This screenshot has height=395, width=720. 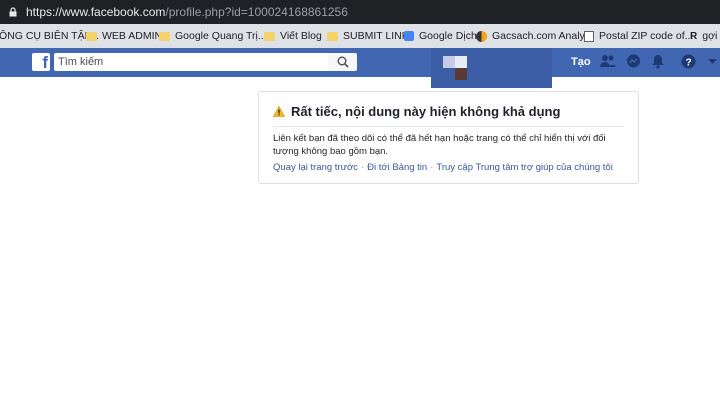 I want to click on bookmark-item: SUBMIT LINK, so click(x=368, y=36).